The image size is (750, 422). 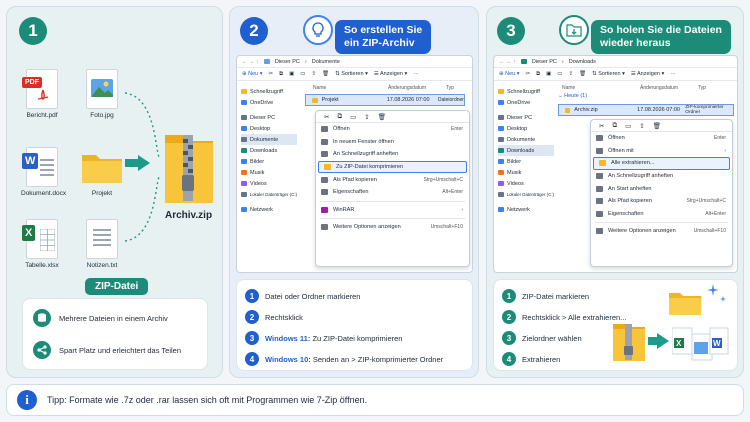 What do you see at coordinates (392, 142) in the screenshot?
I see `menu-item-open-new-window: In neuem Fenster öffnen` at bounding box center [392, 142].